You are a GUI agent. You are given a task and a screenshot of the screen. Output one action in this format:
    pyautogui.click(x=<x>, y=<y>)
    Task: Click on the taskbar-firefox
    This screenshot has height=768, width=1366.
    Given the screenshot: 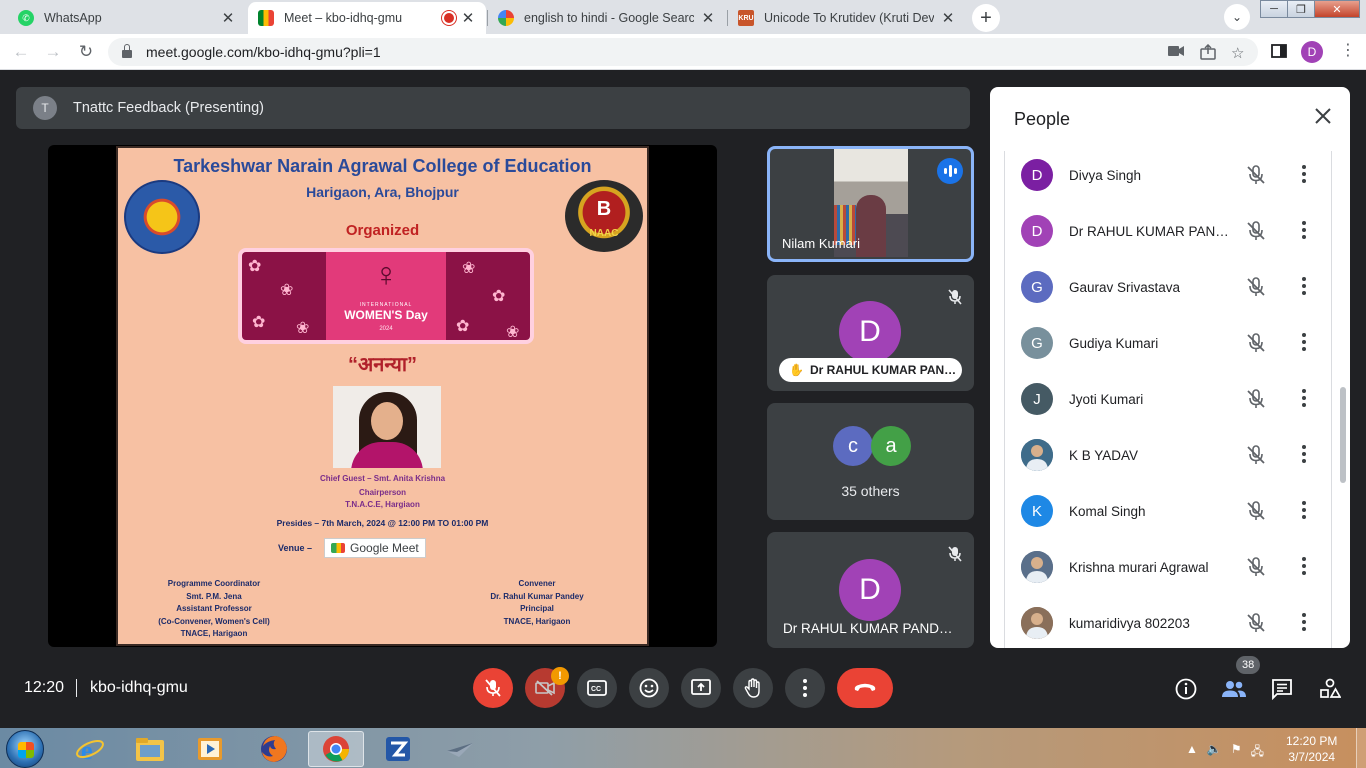 What is the action you would take?
    pyautogui.click(x=274, y=749)
    